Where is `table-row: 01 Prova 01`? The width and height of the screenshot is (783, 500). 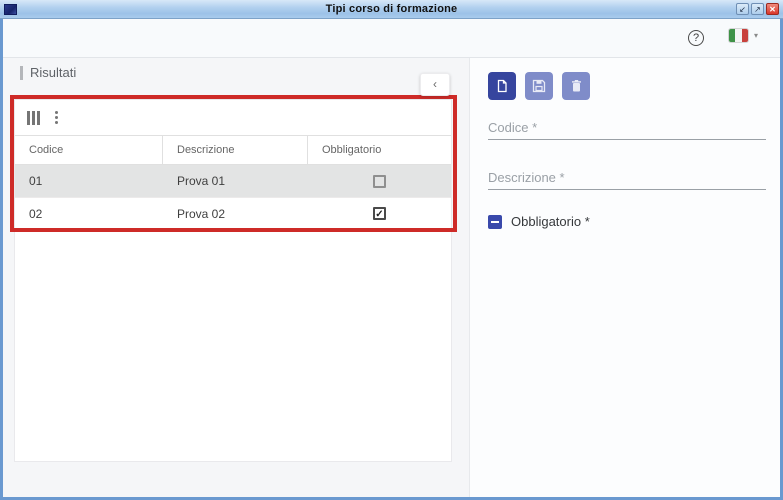 table-row: 01 Prova 01 is located at coordinates (233, 181).